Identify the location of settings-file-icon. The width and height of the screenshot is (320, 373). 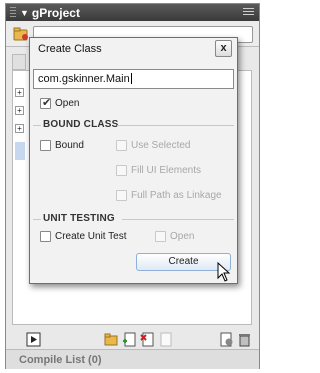
(226, 339).